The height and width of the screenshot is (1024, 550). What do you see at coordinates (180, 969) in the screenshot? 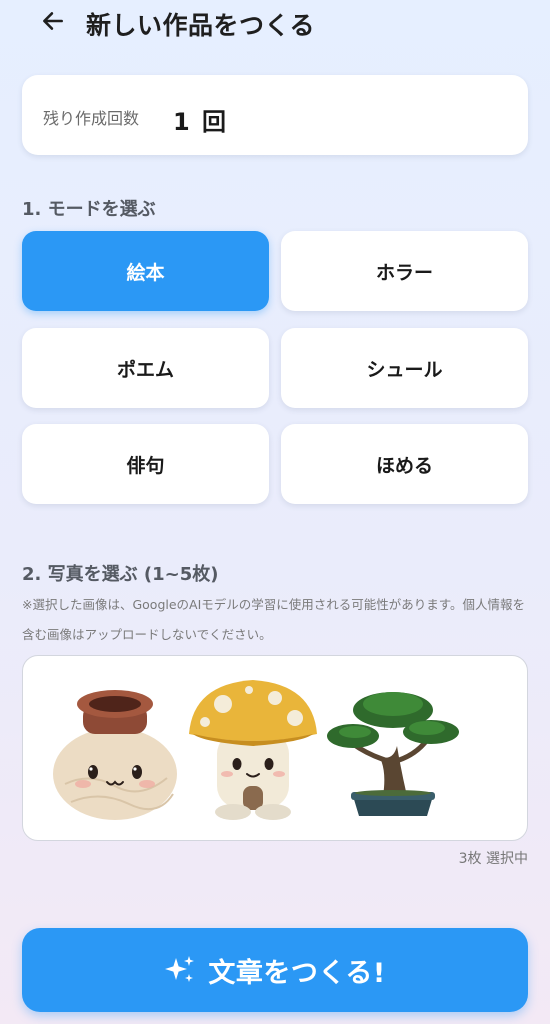
I see `sparkle-icon` at bounding box center [180, 969].